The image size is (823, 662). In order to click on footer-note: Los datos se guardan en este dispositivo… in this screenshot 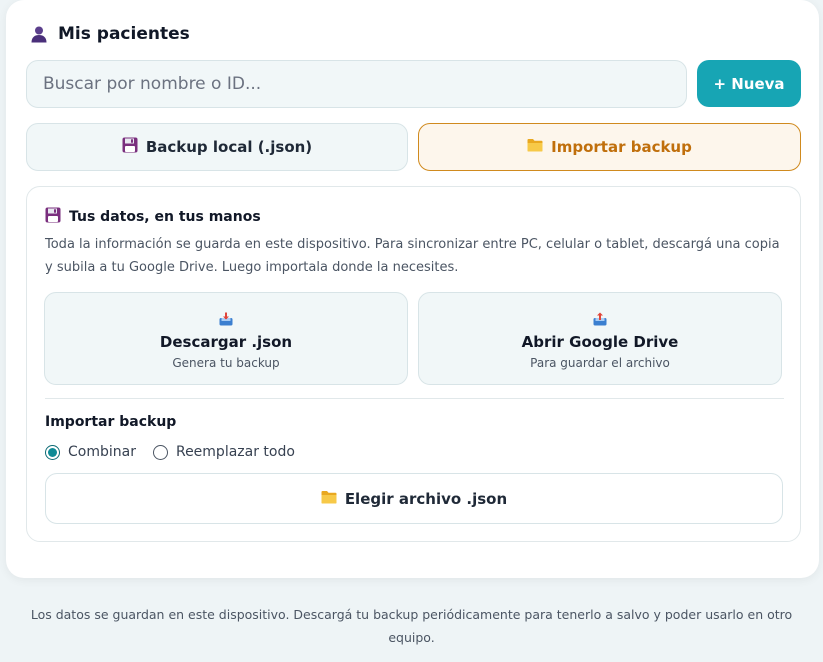, I will do `click(411, 626)`.